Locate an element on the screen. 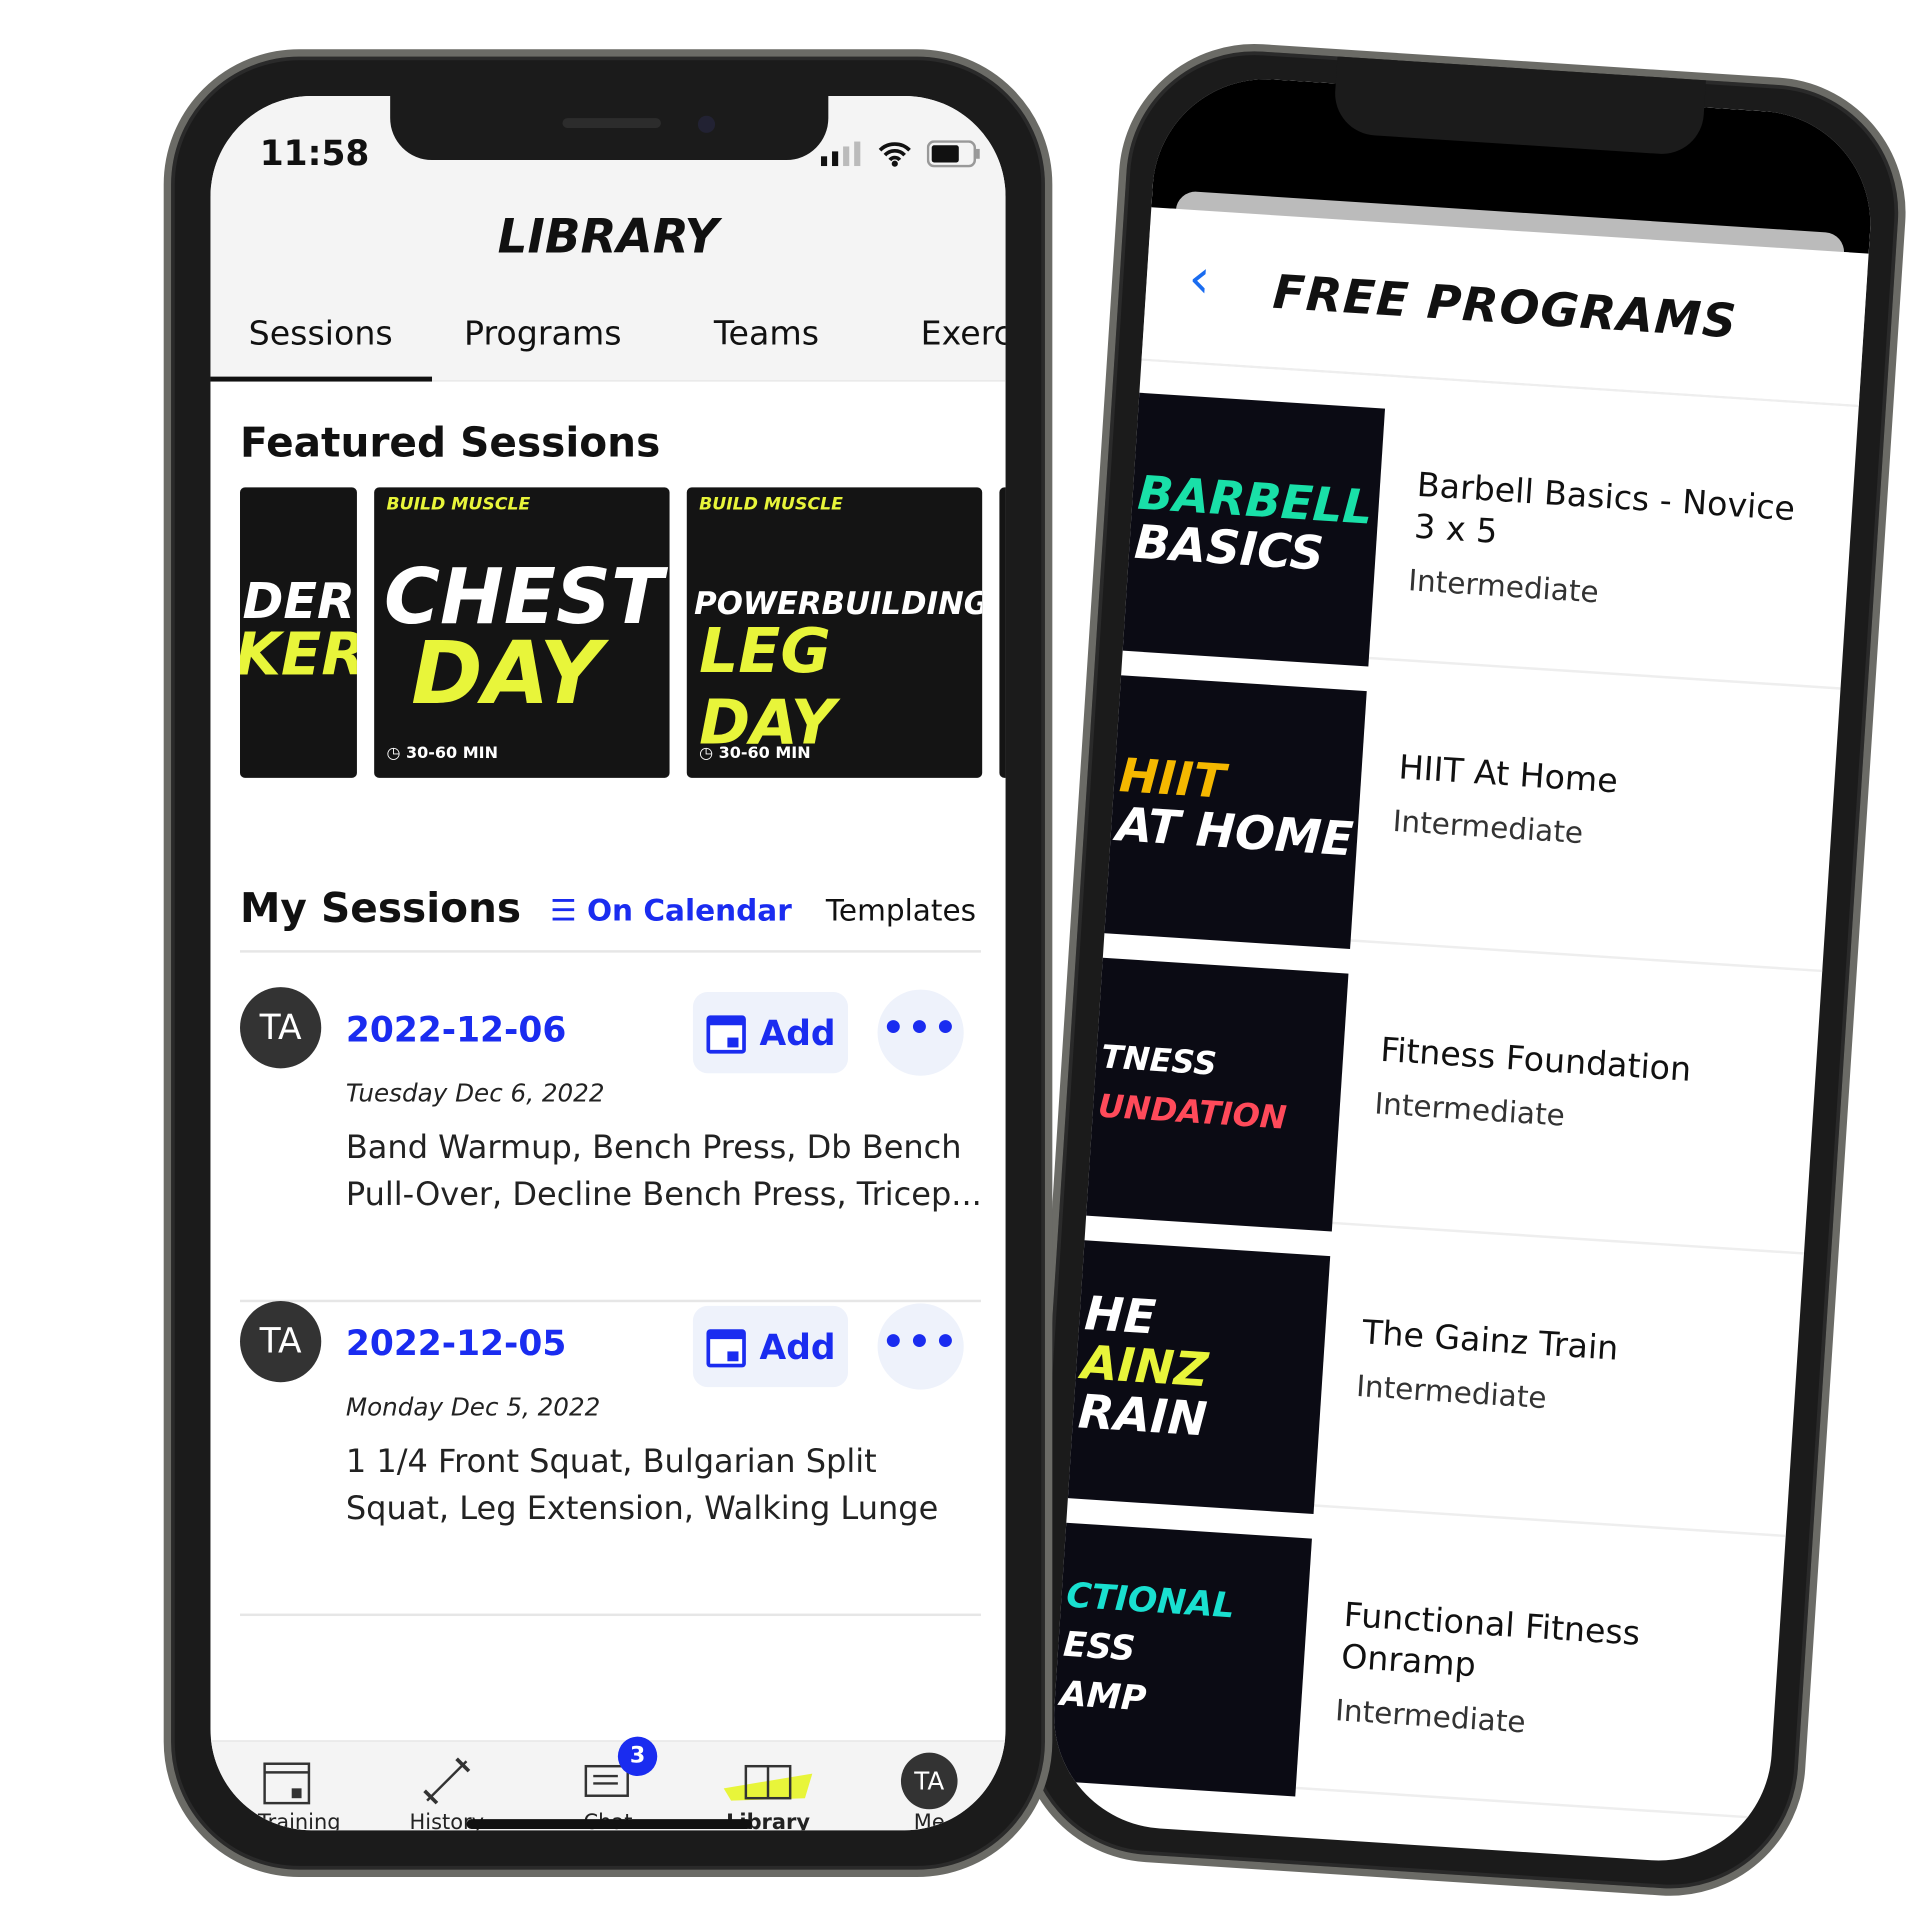 The height and width of the screenshot is (1920, 1920). status-time: 11:58 is located at coordinates (314, 153).